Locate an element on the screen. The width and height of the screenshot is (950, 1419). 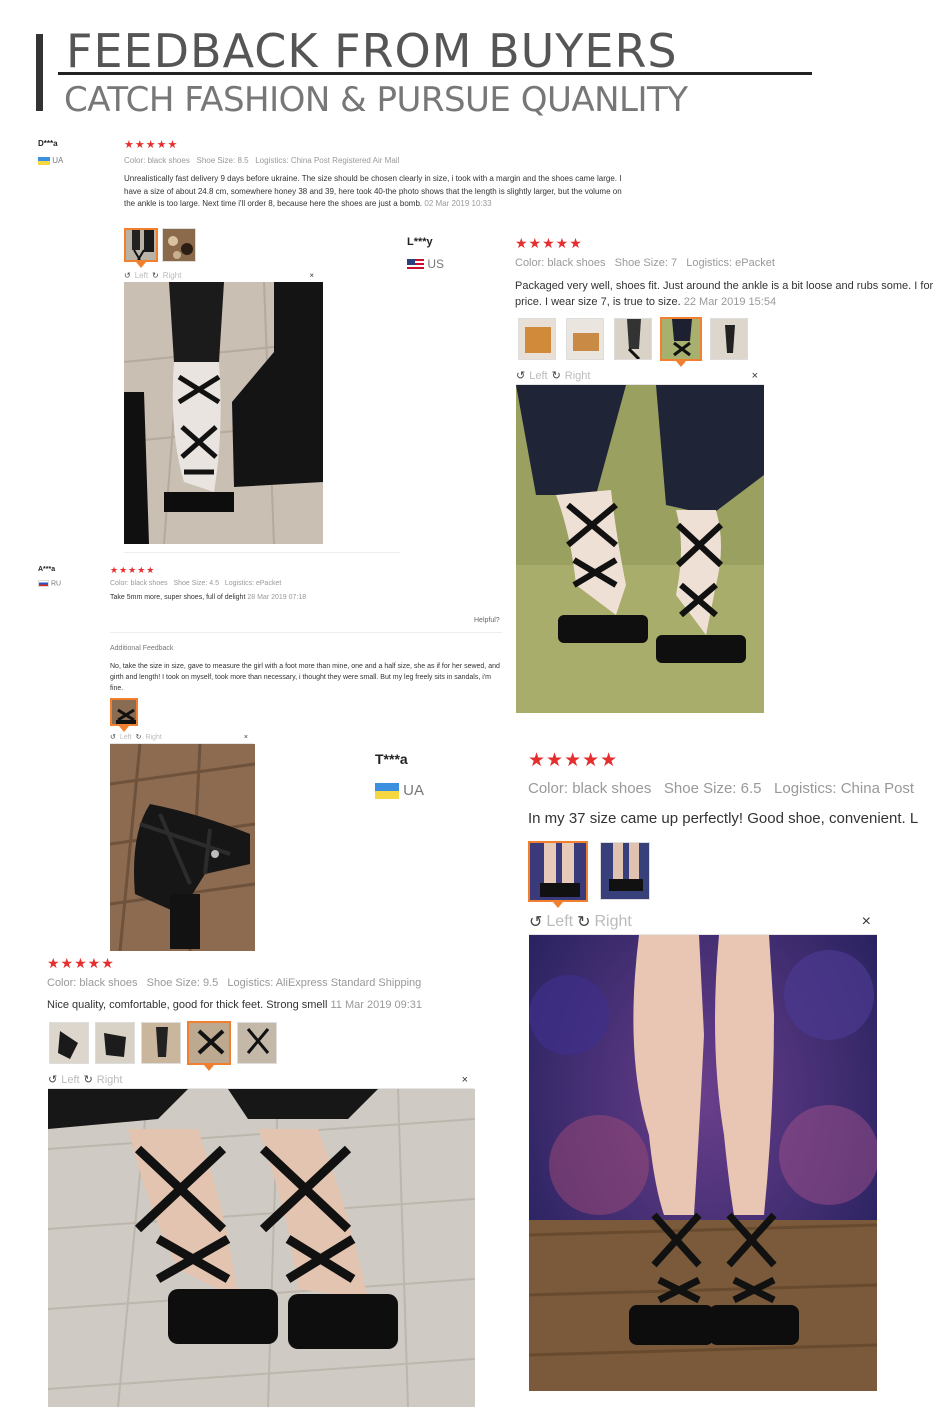
reviewer-country: RU is located at coordinates (49, 583).